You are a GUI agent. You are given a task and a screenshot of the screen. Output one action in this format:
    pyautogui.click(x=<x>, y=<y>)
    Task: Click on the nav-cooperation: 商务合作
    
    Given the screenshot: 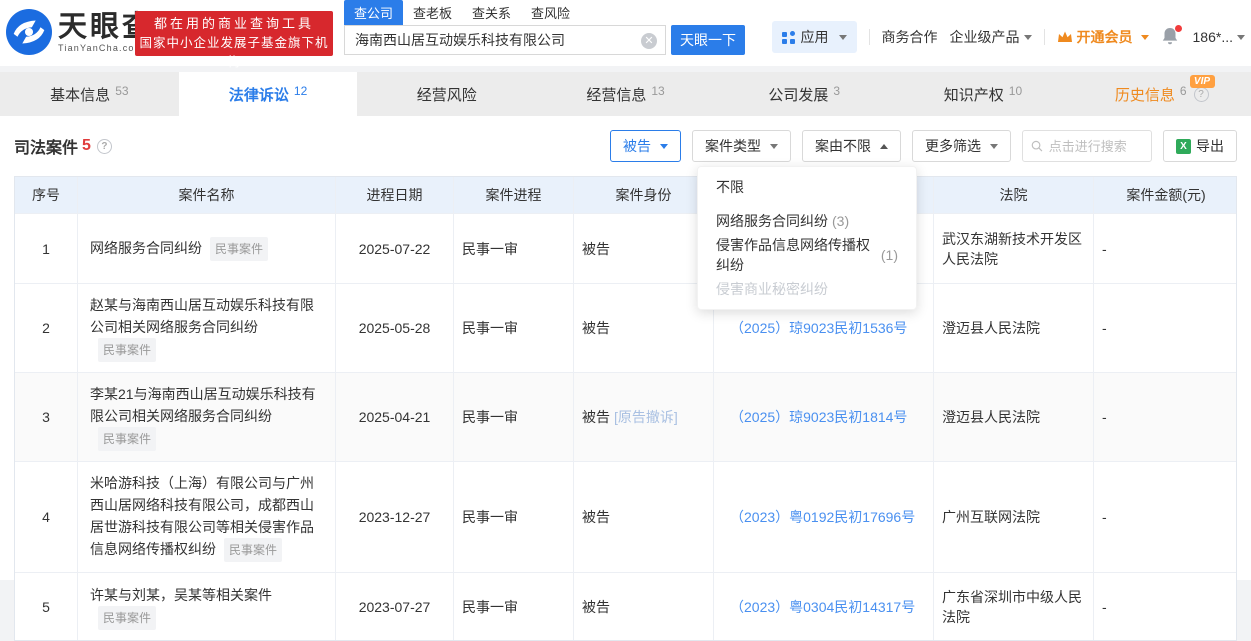 What is the action you would take?
    pyautogui.click(x=910, y=37)
    